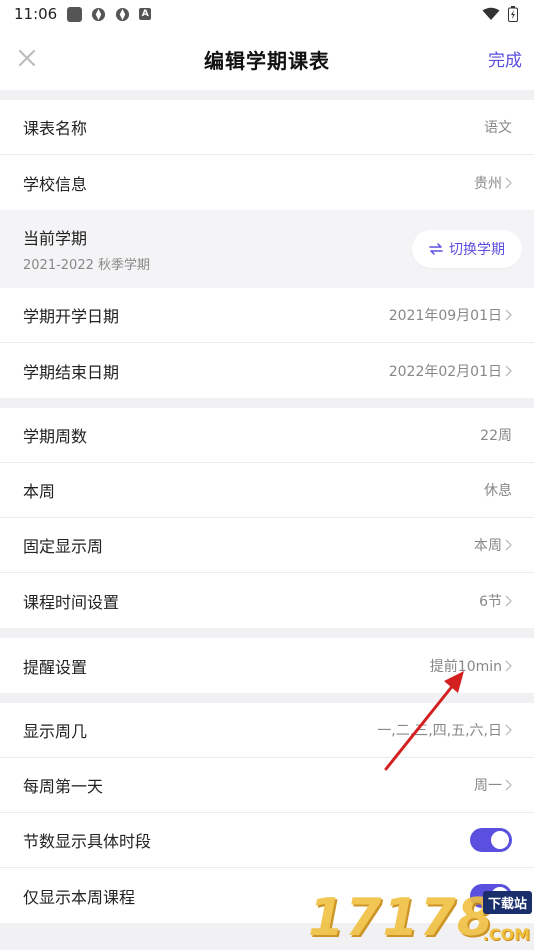 Image resolution: width=534 pixels, height=950 pixels. What do you see at coordinates (436, 249) in the screenshot?
I see `swap-icon` at bounding box center [436, 249].